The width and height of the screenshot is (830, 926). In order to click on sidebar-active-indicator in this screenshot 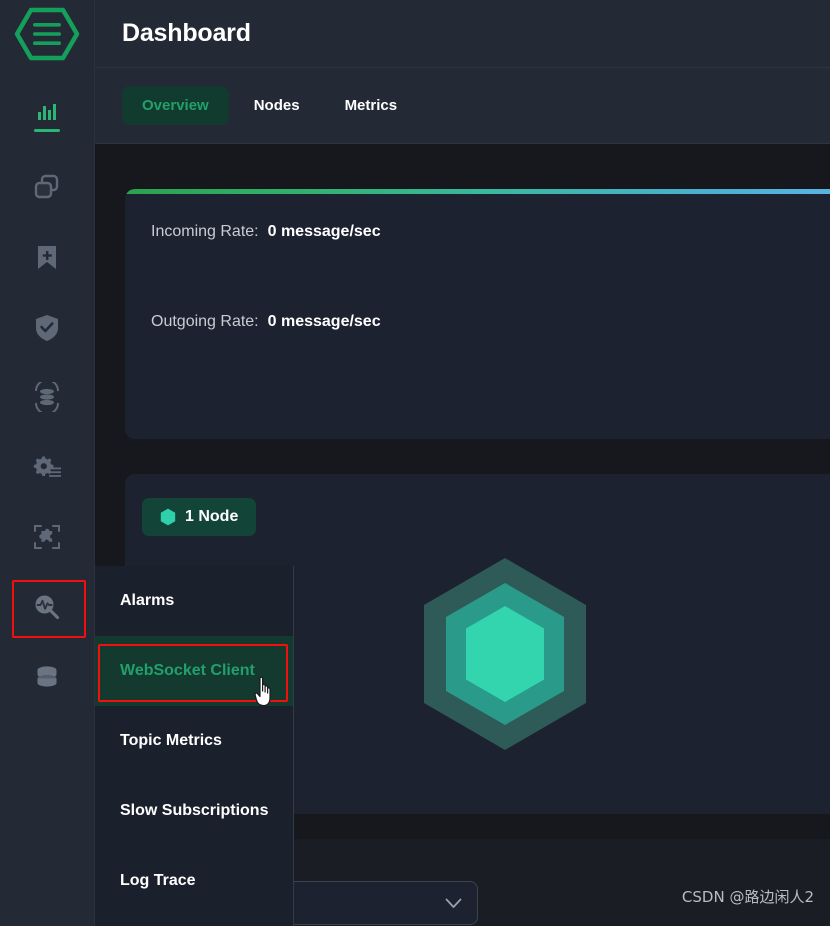, I will do `click(47, 130)`.